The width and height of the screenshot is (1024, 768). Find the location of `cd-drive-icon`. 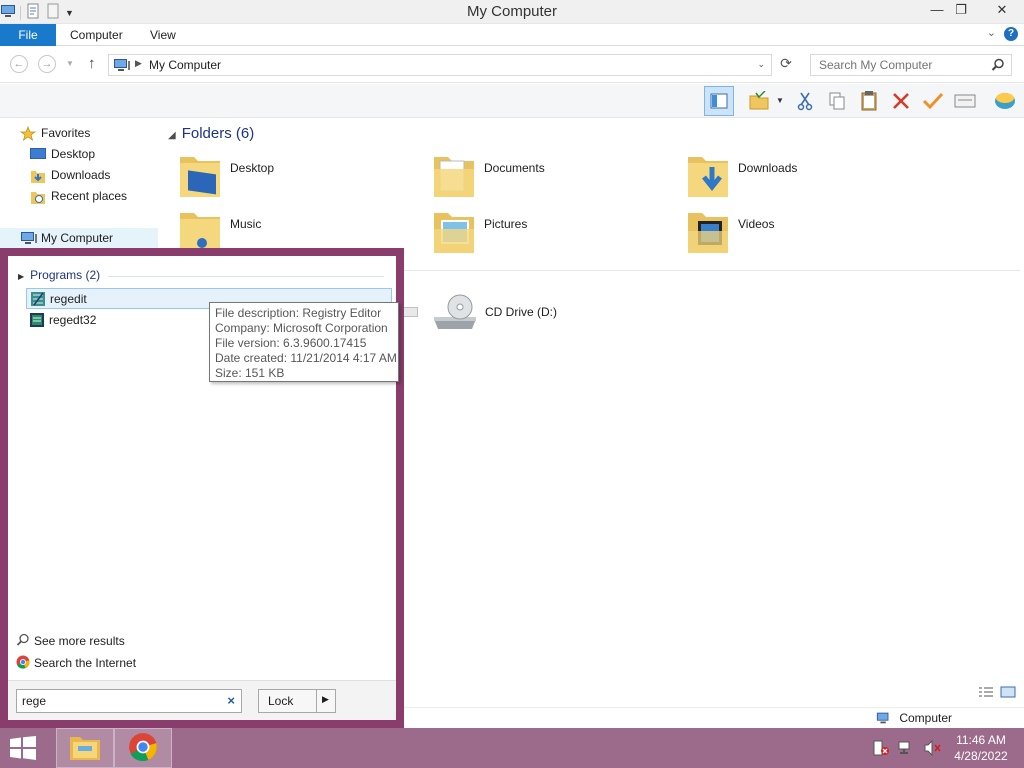

cd-drive-icon is located at coordinates (455, 314).